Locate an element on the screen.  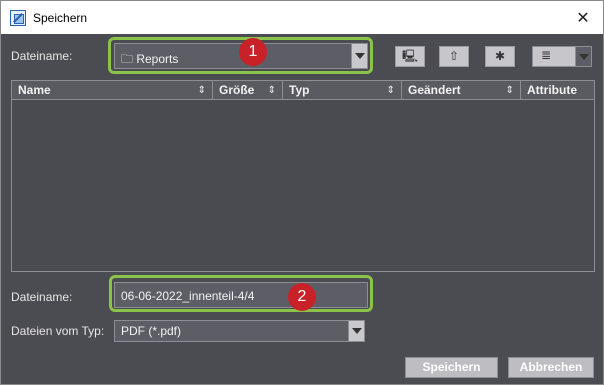
column-header-size: Größe ⇕ is located at coordinates (248, 90).